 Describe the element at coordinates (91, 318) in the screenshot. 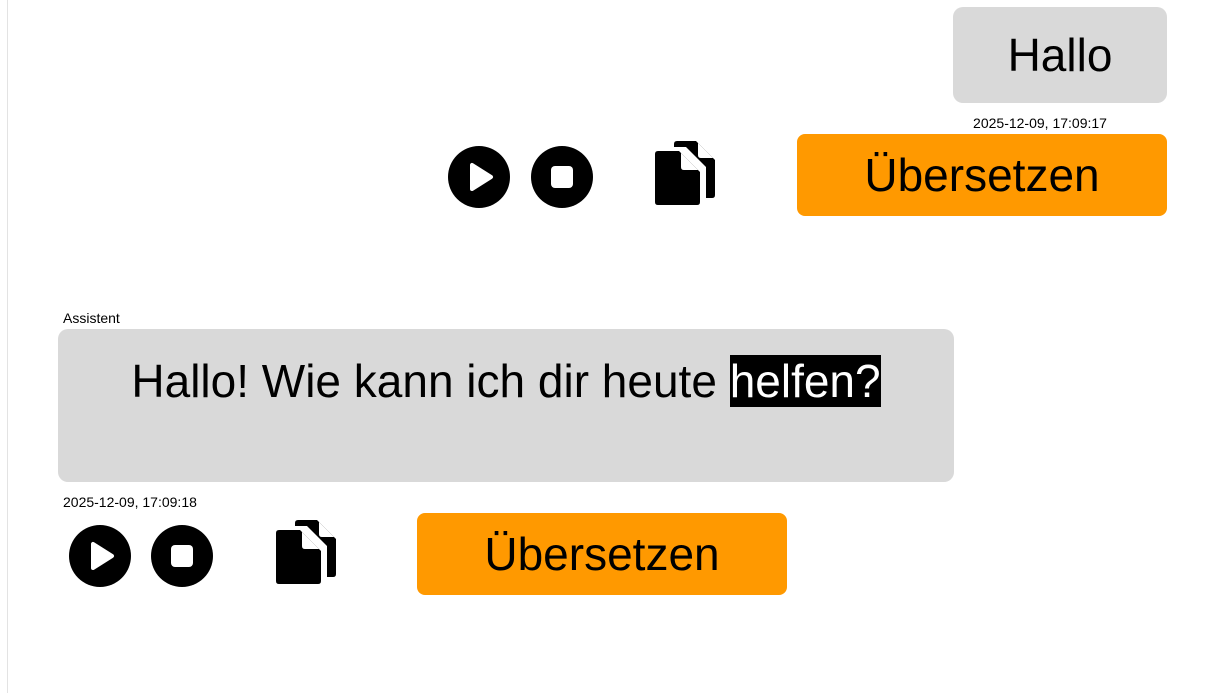

I see `assistant-role-label: Assistent` at that location.